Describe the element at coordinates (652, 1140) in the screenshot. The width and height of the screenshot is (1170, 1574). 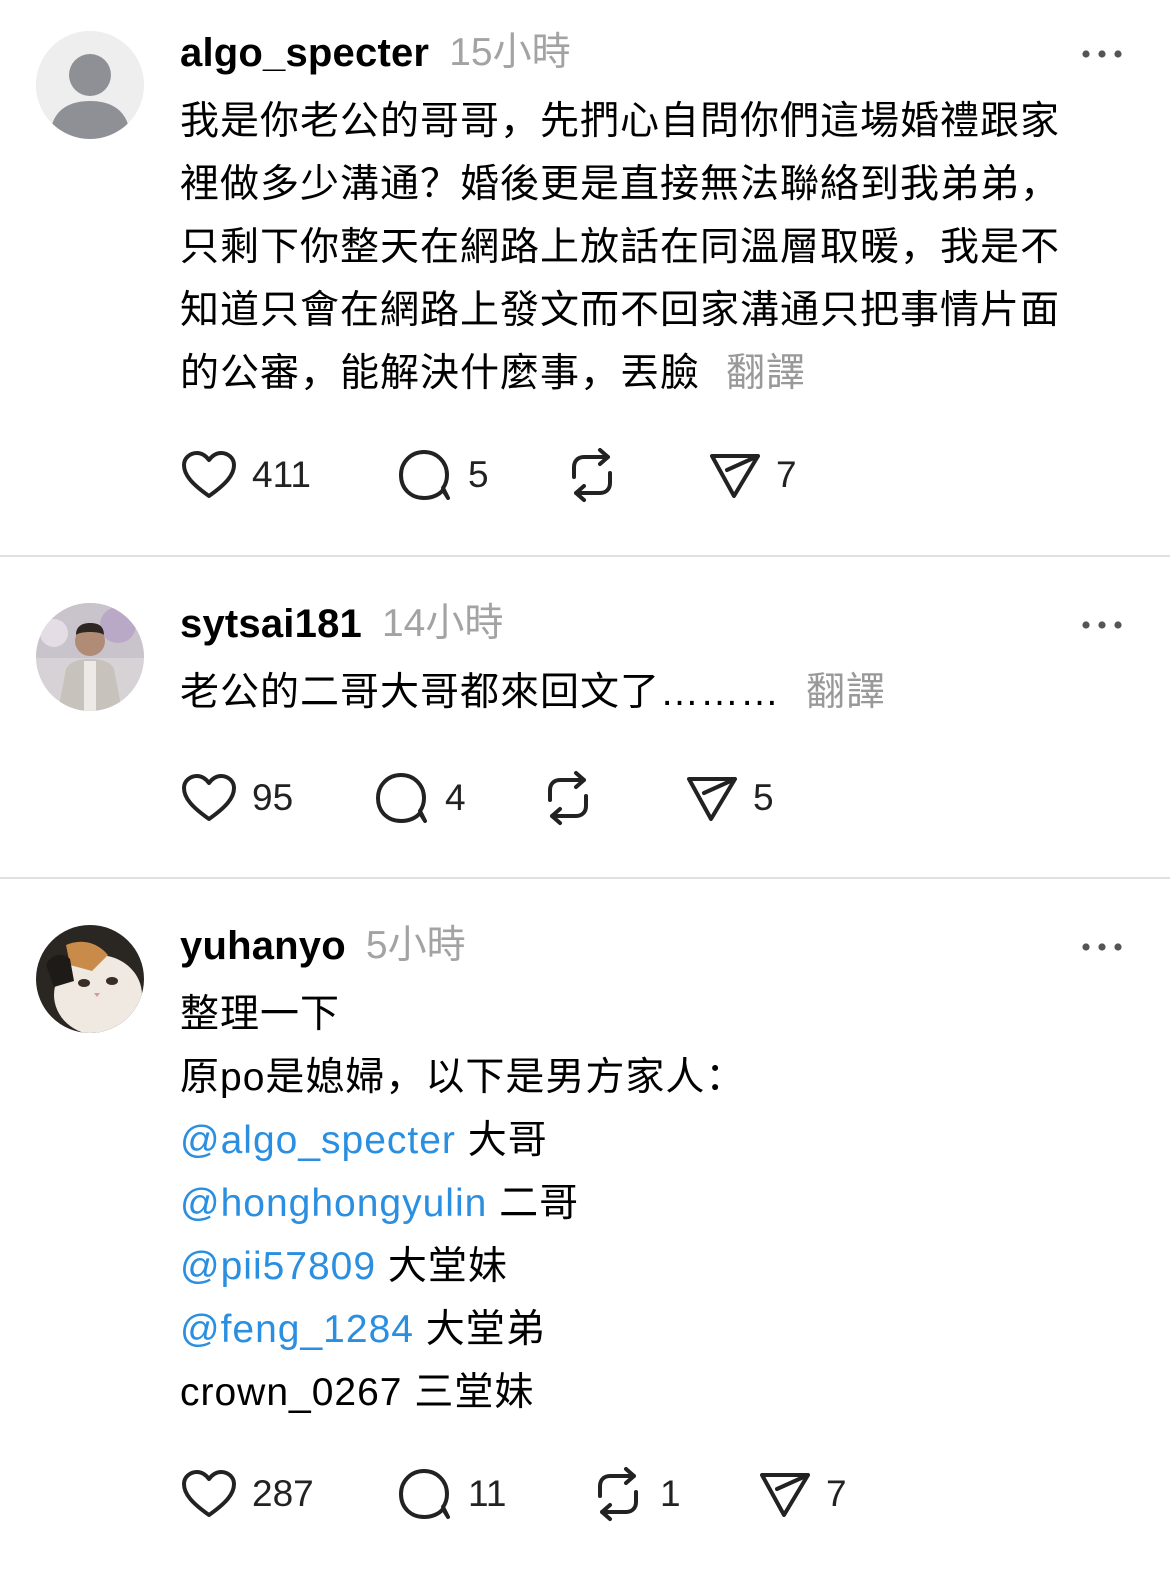
I see `mention-line: @algo_specter 大哥` at that location.